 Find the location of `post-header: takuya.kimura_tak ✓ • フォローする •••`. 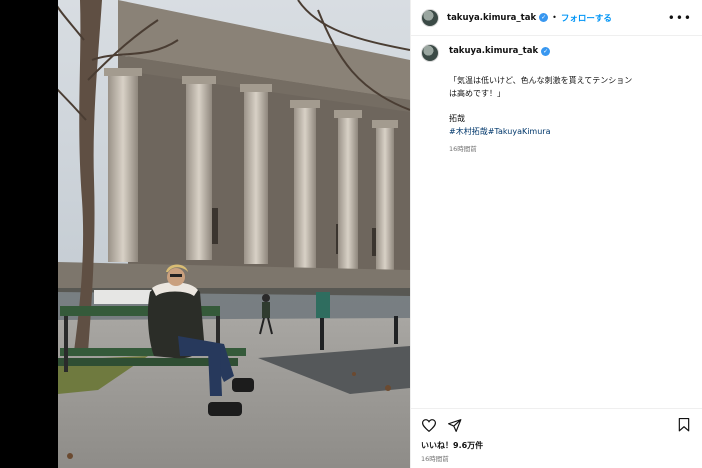

post-header: takuya.kimura_tak ✓ • フォローする ••• is located at coordinates (556, 18).